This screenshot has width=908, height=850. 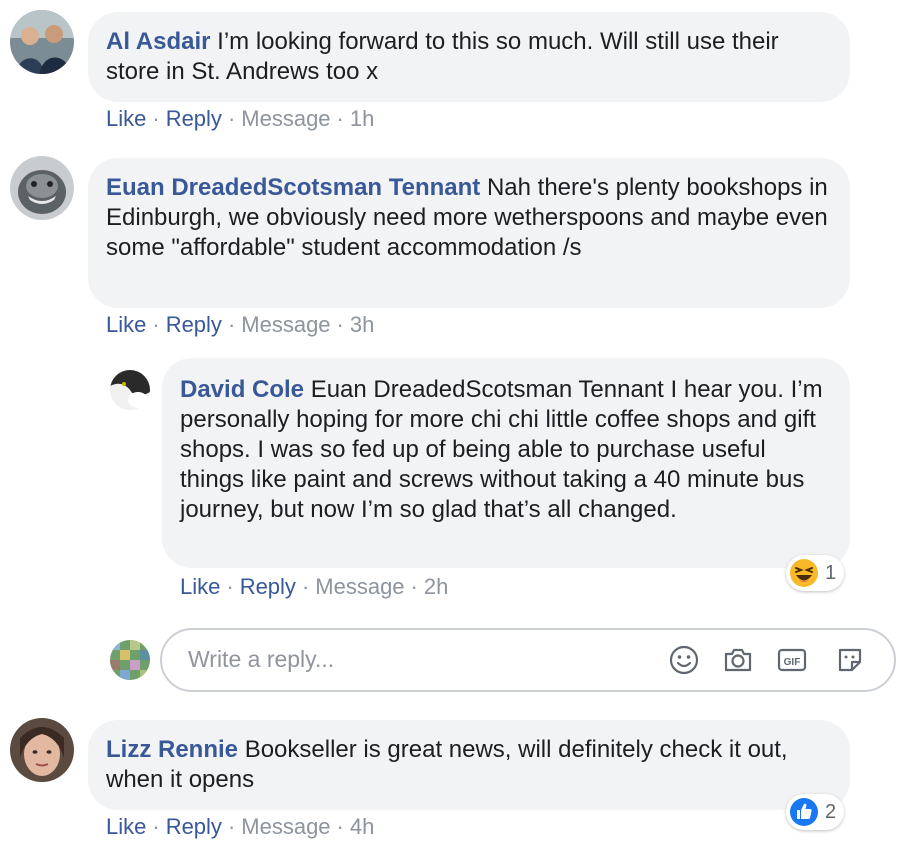 What do you see at coordinates (172, 749) in the screenshot?
I see `comment-author: Lizz Rennie` at bounding box center [172, 749].